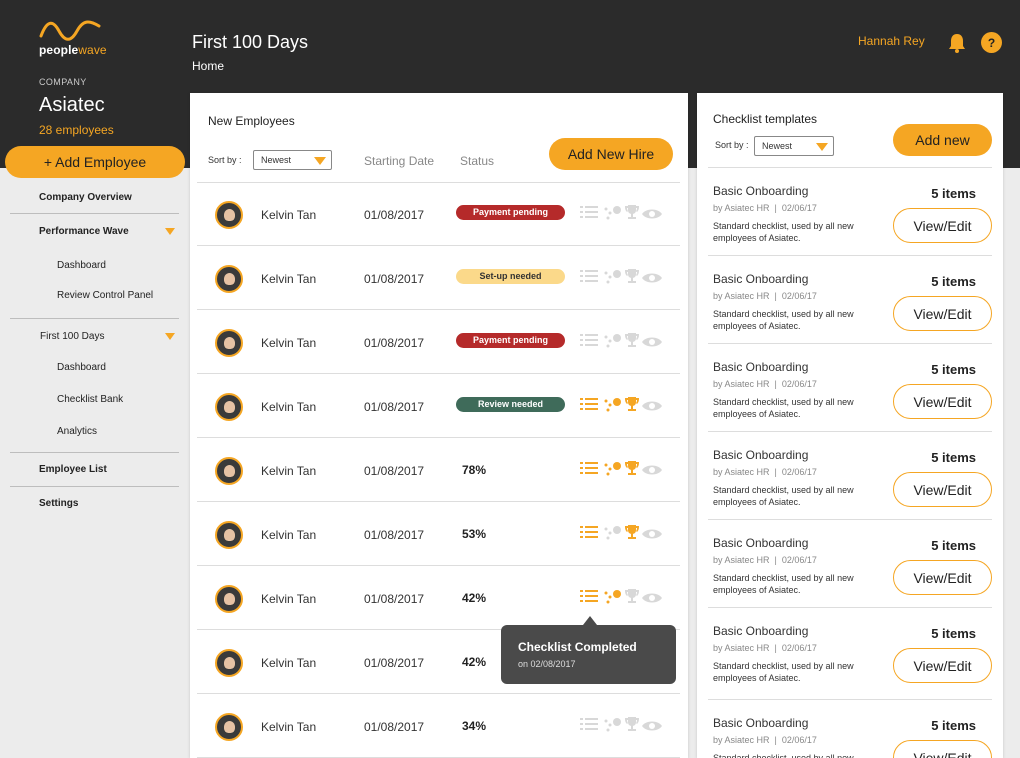  Describe the element at coordinates (439, 406) in the screenshot. I see `table-row: Kelvin Tan 01/08/2017 Review needed` at that location.